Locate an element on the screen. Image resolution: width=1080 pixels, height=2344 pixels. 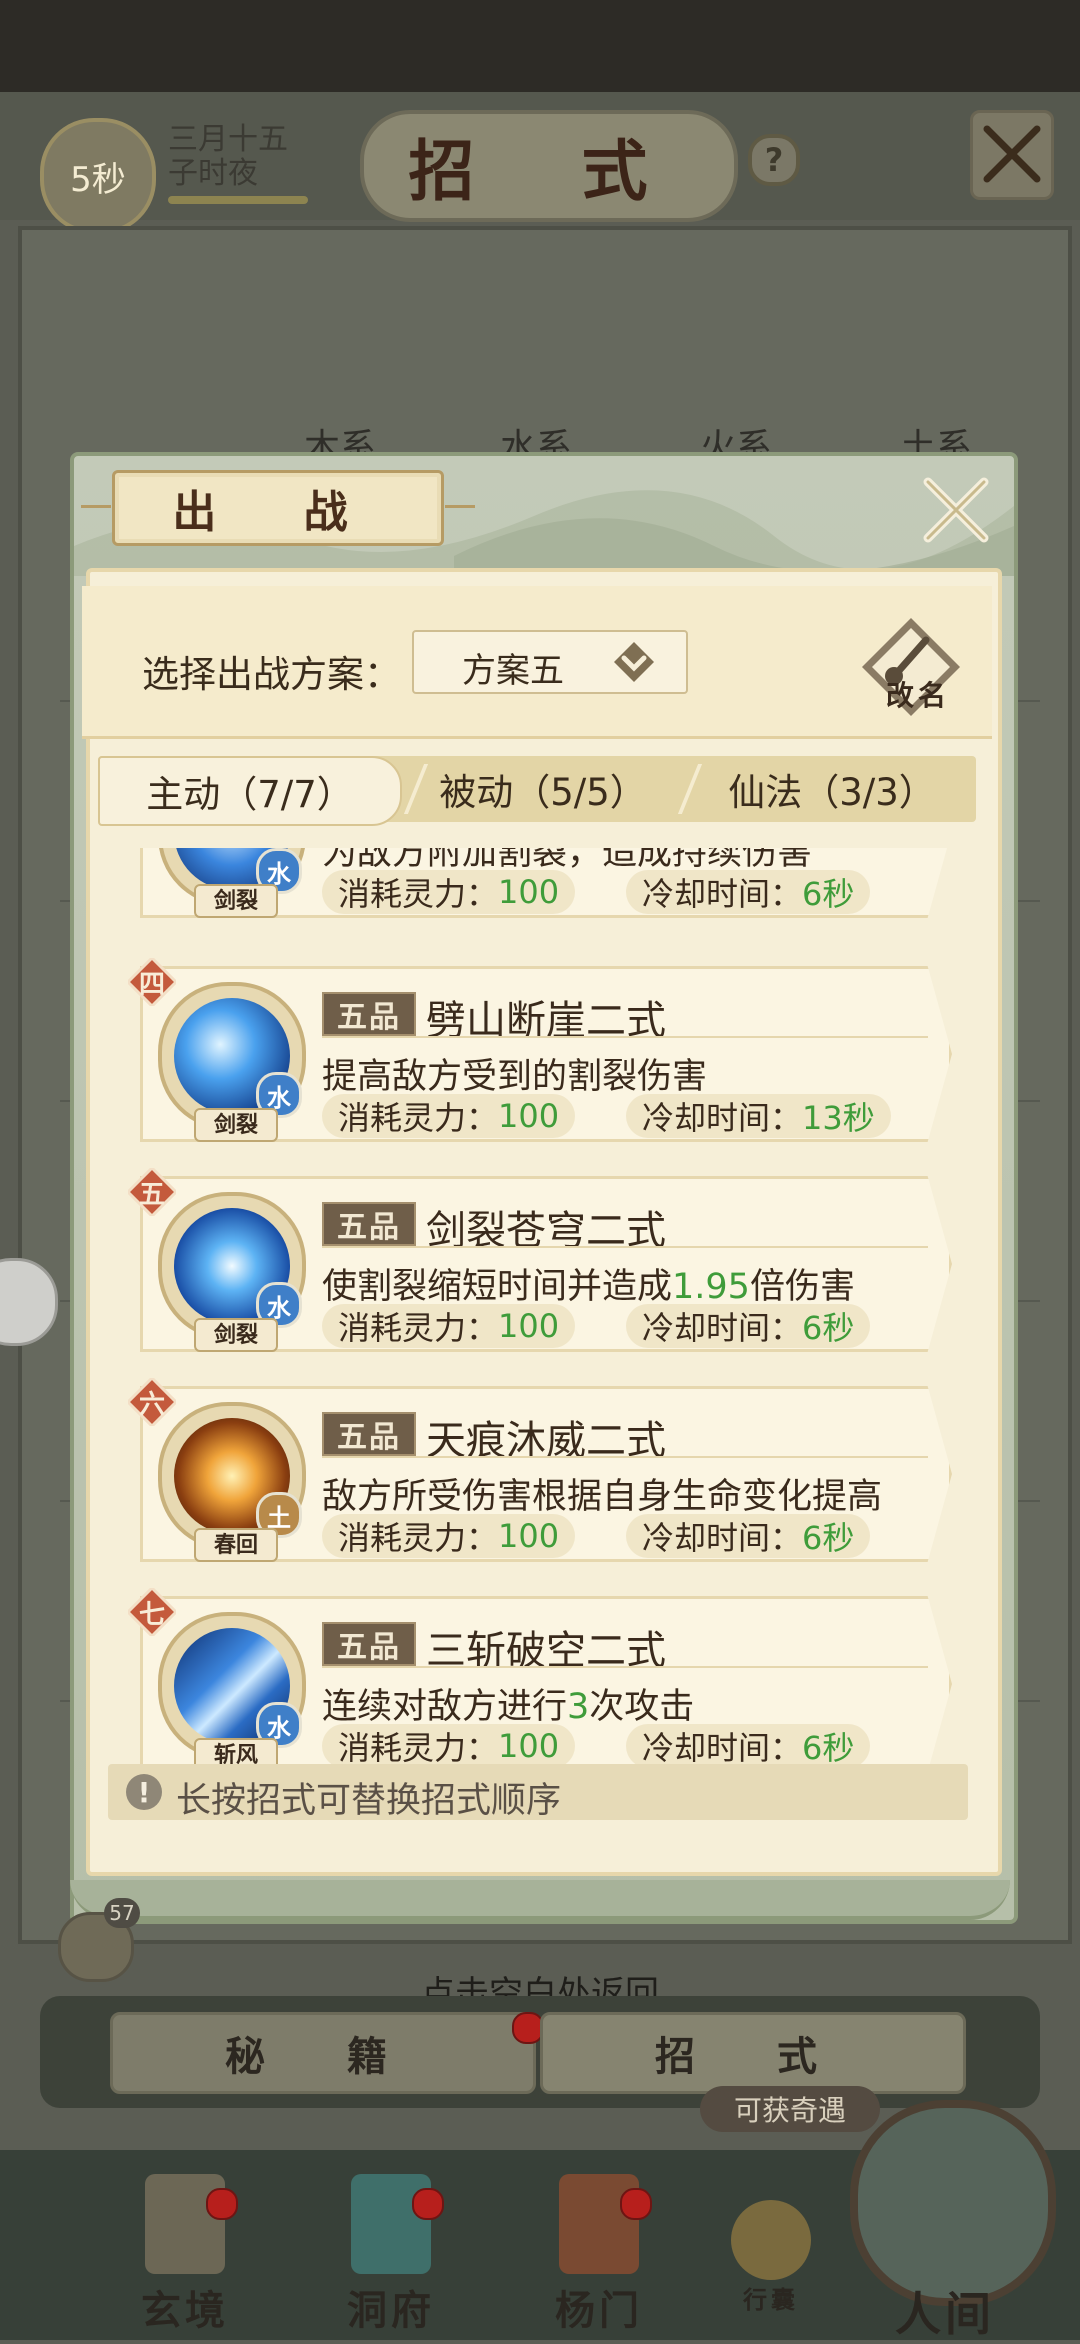
dialog-title: 出 战 is located at coordinates (278, 508).